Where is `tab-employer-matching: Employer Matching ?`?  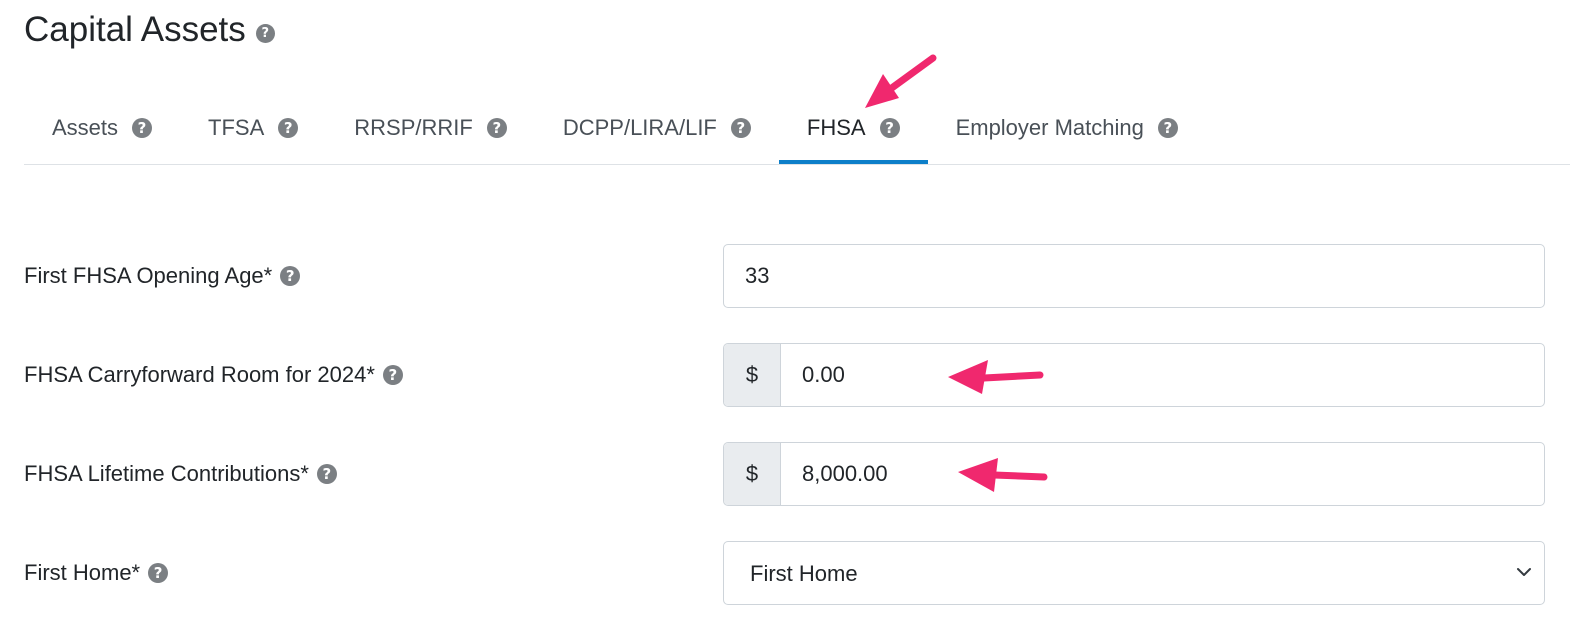 tab-employer-matching: Employer Matching ? is located at coordinates (1067, 128).